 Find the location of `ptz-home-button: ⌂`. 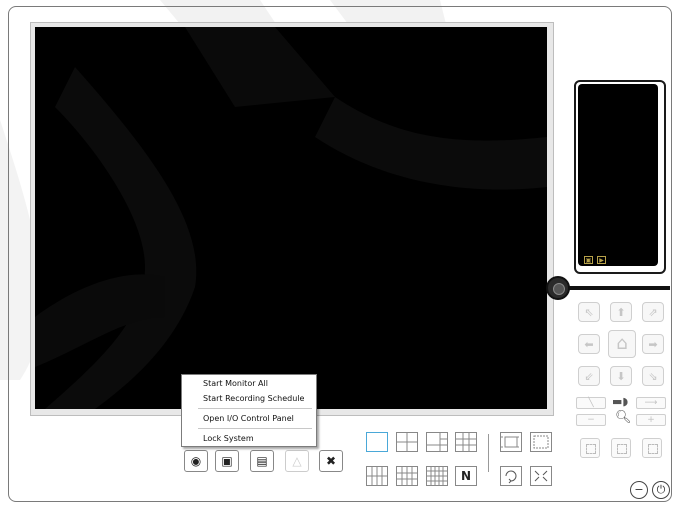

ptz-home-button: ⌂ is located at coordinates (622, 344).